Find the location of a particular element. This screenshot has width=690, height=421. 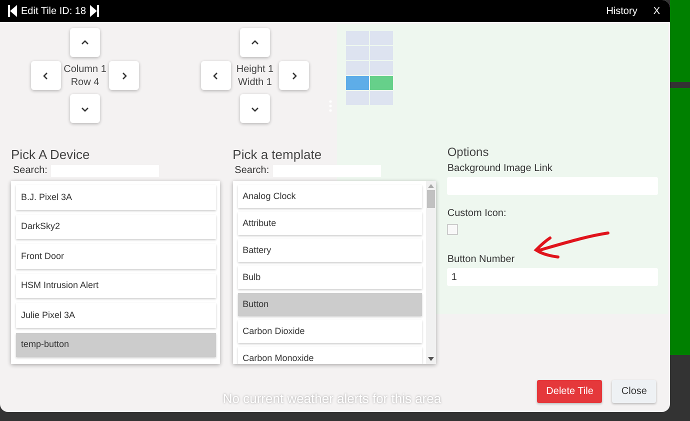

scrollbar is located at coordinates (431, 272).